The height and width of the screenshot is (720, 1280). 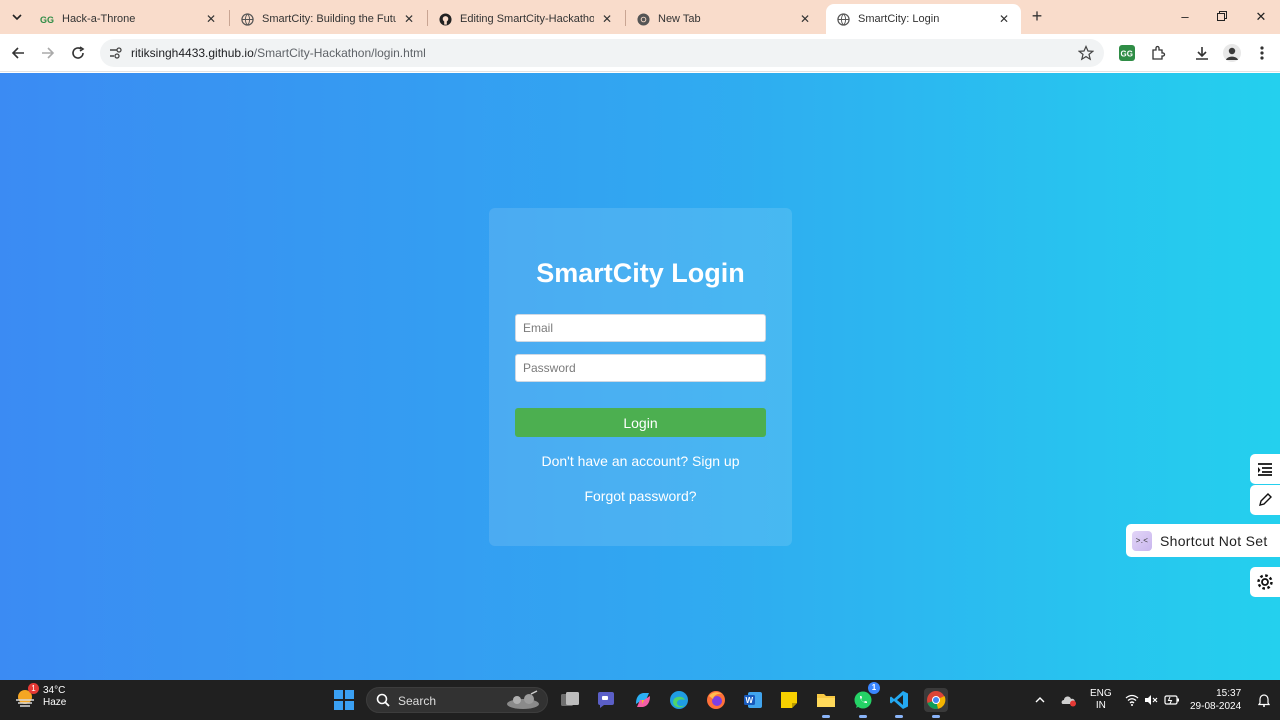 I want to click on github-icon, so click(x=445, y=19).